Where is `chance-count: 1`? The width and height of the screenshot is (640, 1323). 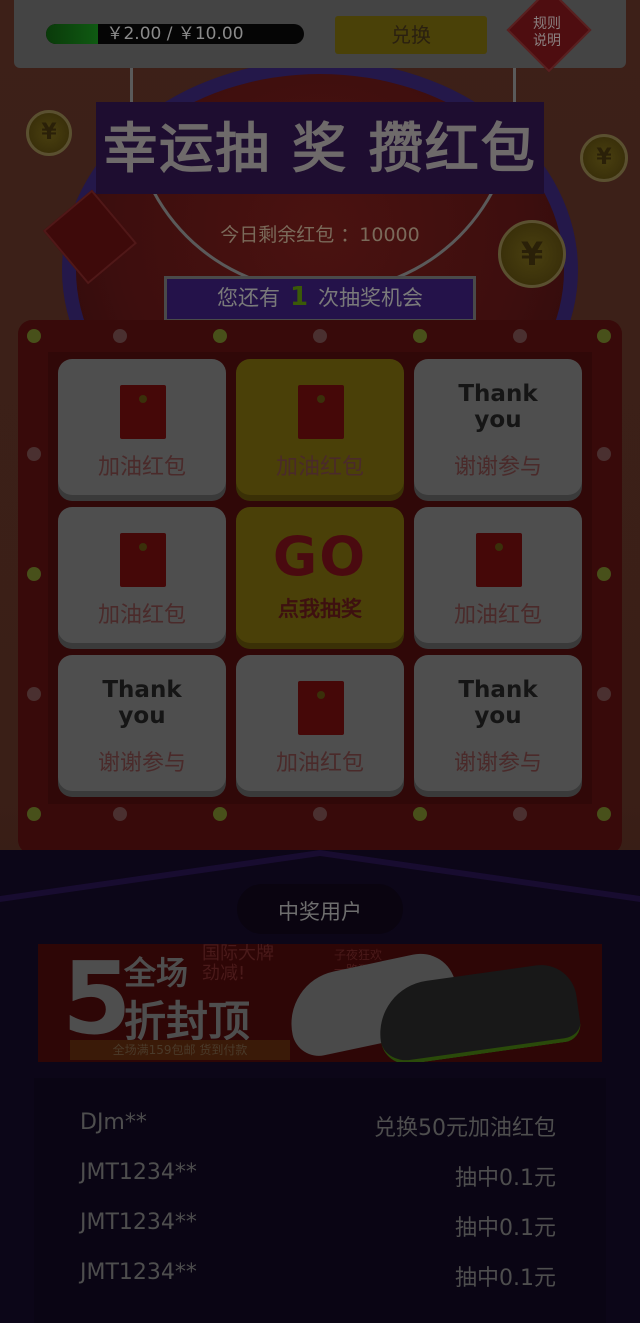 chance-count: 1 is located at coordinates (299, 297).